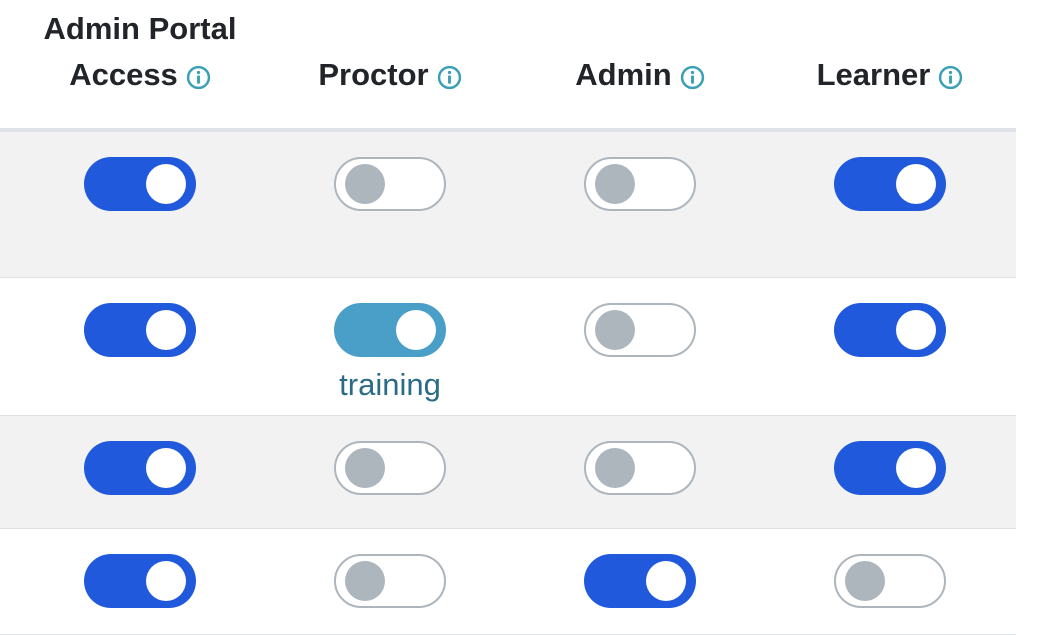 The width and height of the screenshot is (1052, 635). I want to click on column-header-label: Access, so click(123, 74).